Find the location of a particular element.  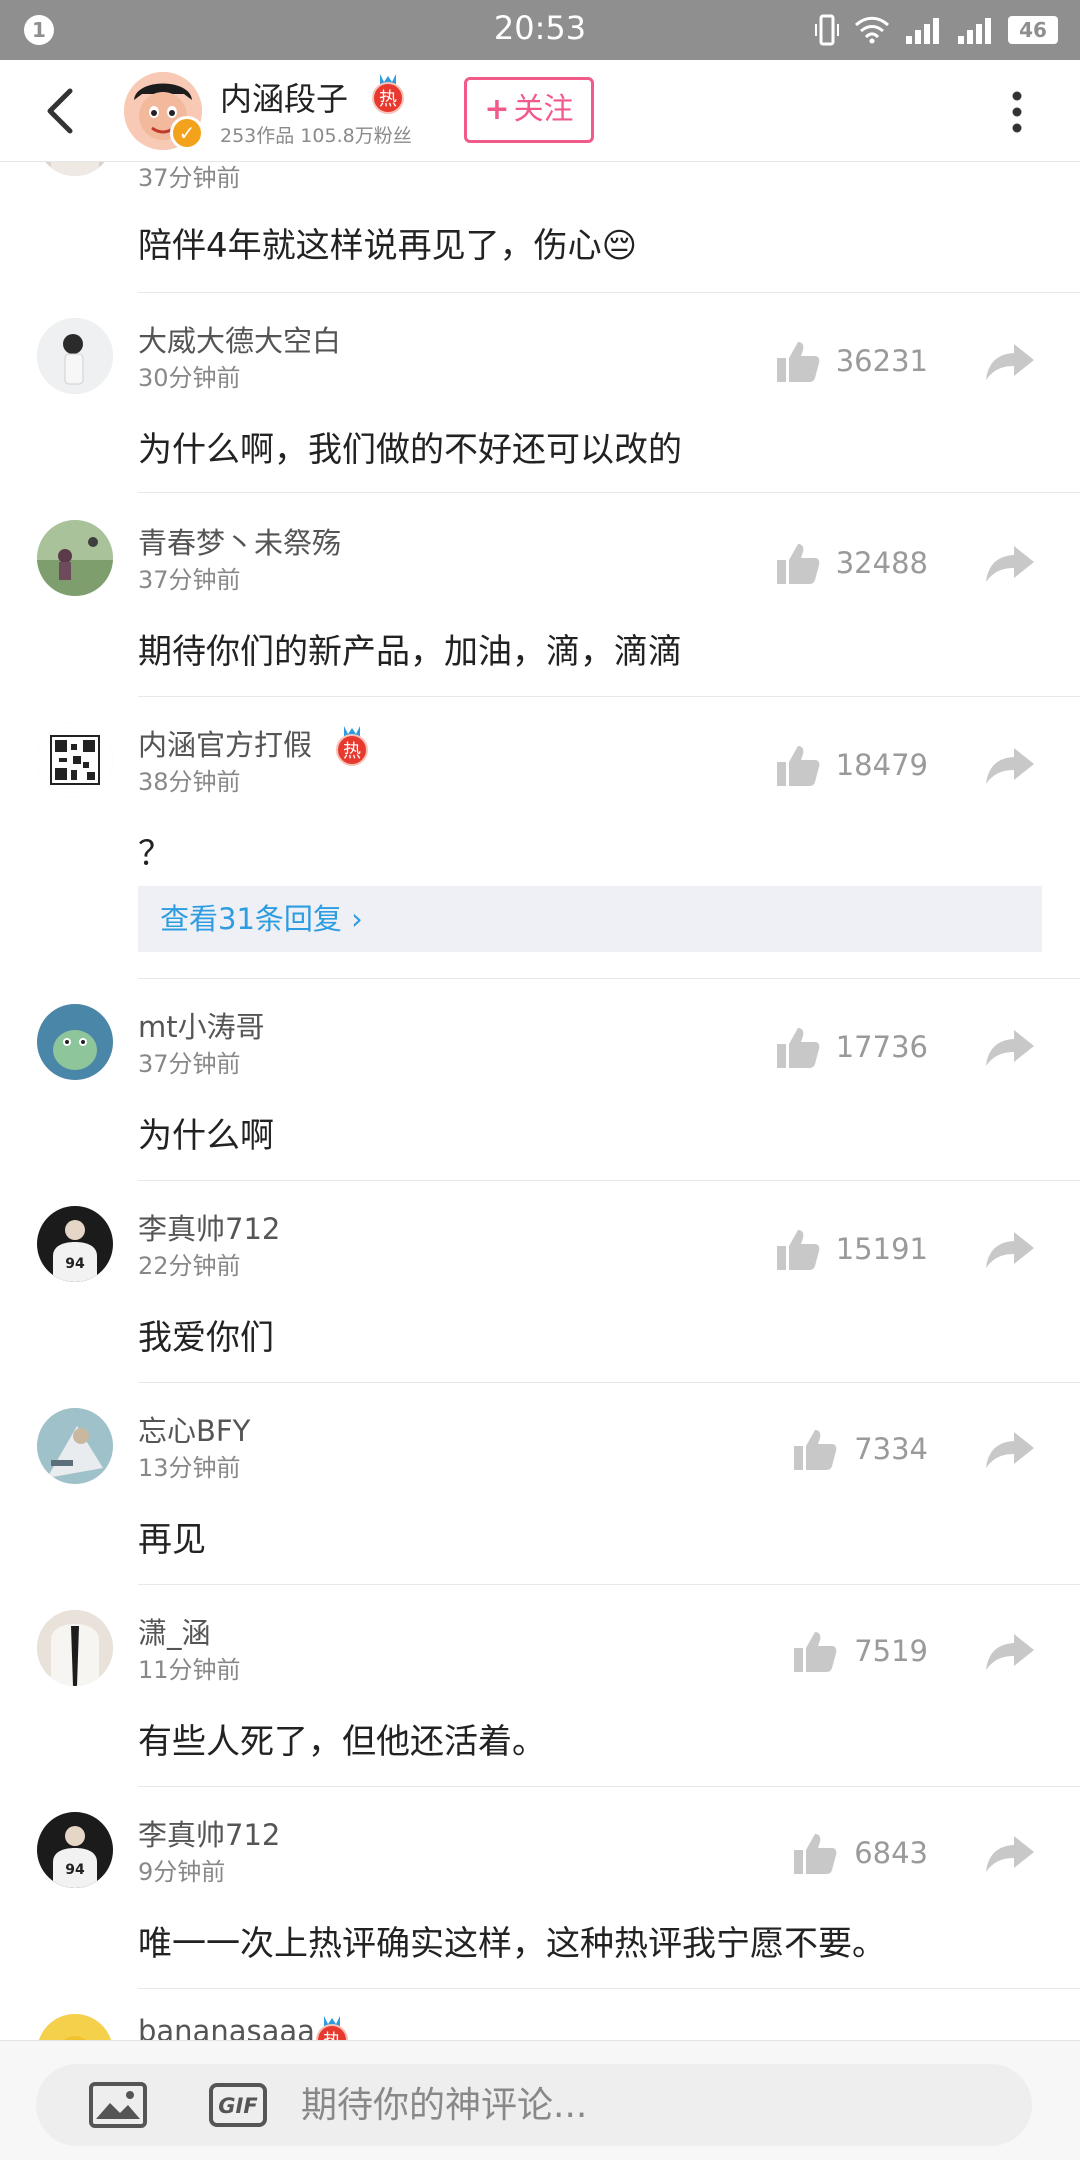

comment-input-container: GIF is located at coordinates (534, 2105).